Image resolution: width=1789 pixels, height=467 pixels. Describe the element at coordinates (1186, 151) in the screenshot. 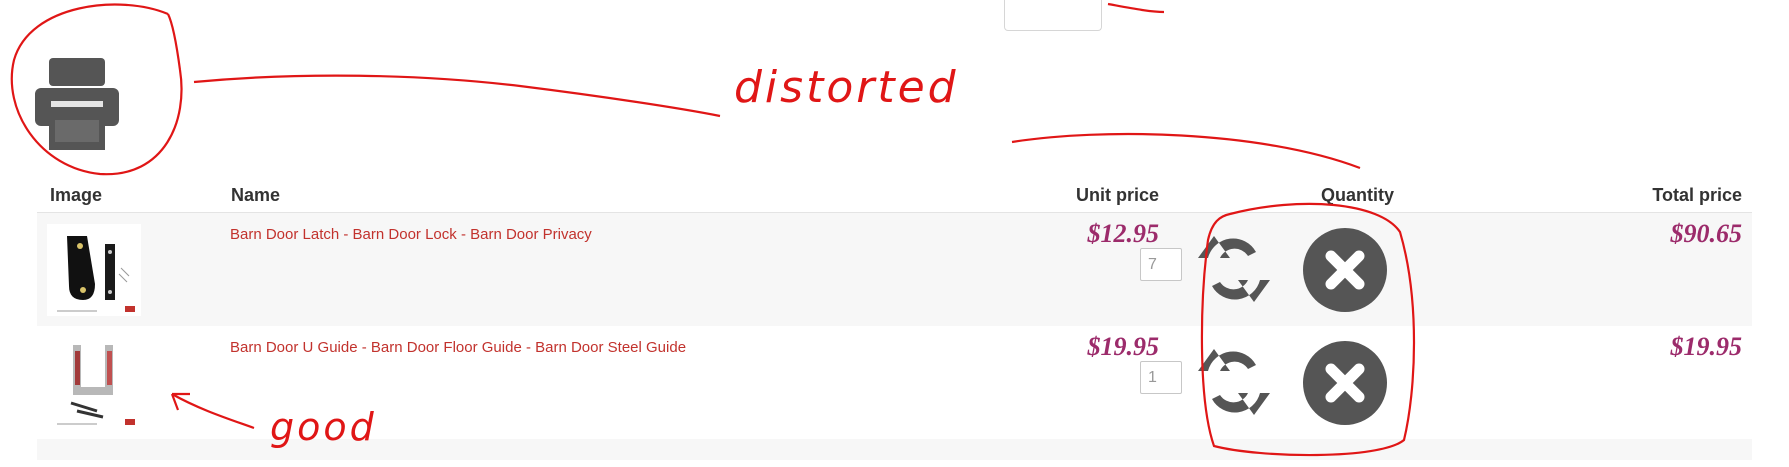

I see `annotation-line-quantity` at that location.